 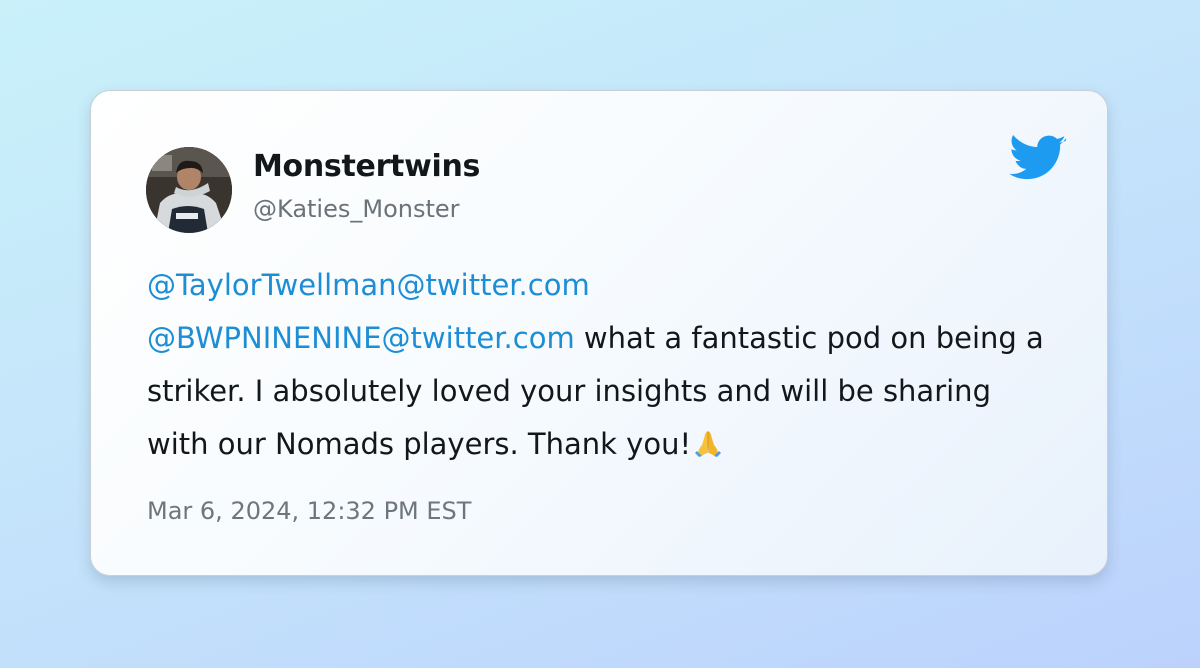 I want to click on tweet-timestamp: Mar 6, 2024, 12:32 PM EST, so click(x=309, y=511).